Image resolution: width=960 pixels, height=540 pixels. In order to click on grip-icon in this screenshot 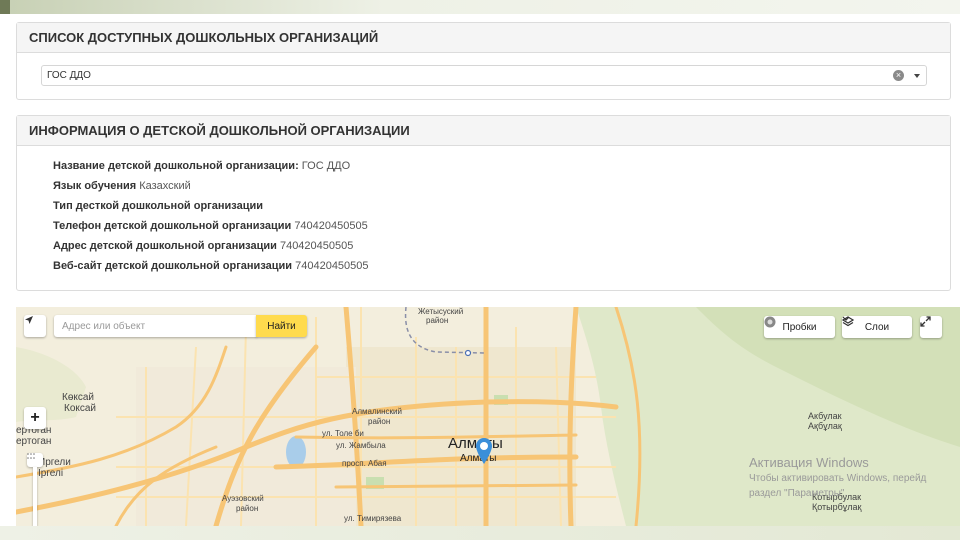, I will do `click(31, 456)`.